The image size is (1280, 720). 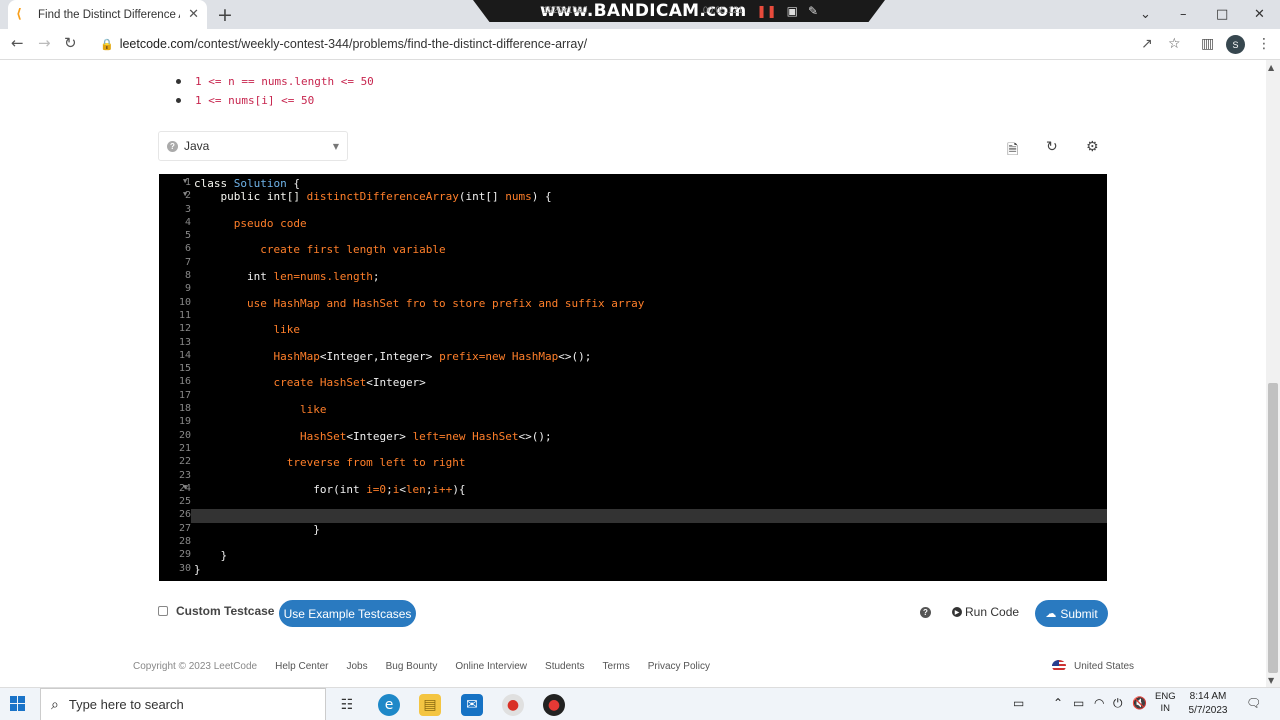 What do you see at coordinates (347, 613) in the screenshot?
I see `use-example-testcases-button: Use Example Testcases` at bounding box center [347, 613].